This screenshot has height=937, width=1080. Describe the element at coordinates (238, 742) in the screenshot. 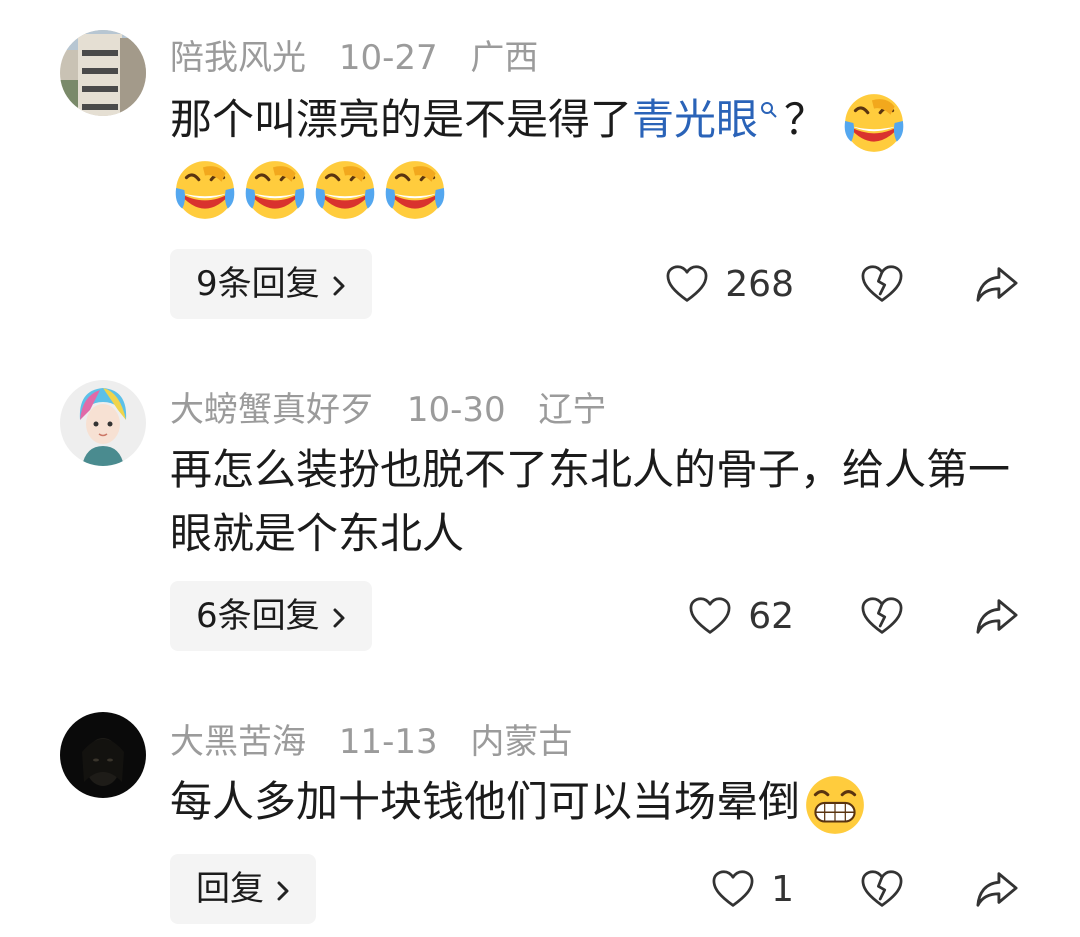

I see `username: 大黑苦海` at that location.